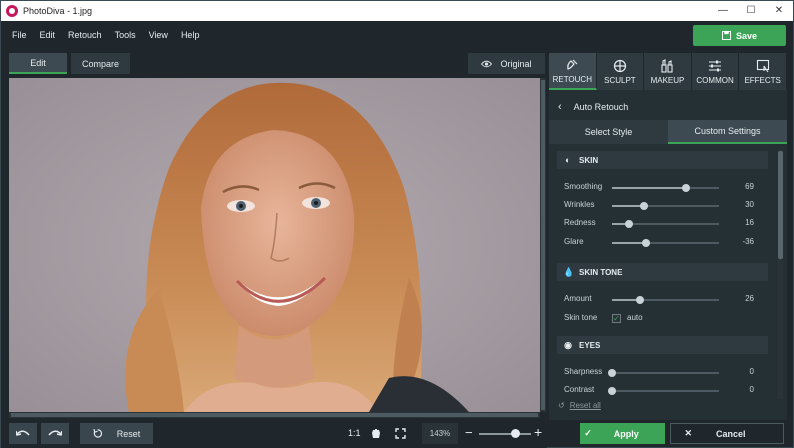  Describe the element at coordinates (583, 186) in the screenshot. I see `slider-label: Smoothing` at that location.